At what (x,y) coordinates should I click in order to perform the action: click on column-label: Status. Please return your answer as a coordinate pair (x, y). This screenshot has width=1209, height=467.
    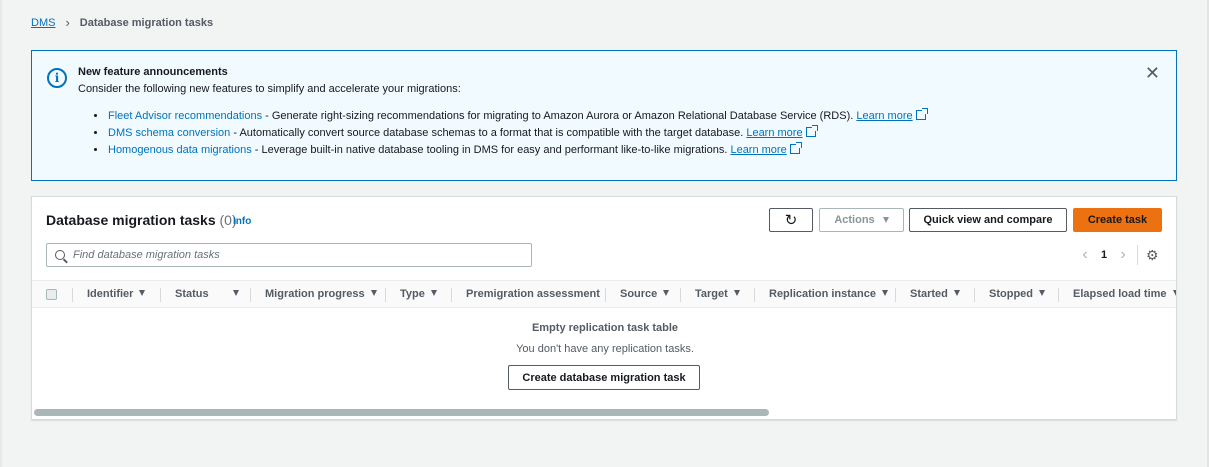
    Looking at the image, I should click on (192, 294).